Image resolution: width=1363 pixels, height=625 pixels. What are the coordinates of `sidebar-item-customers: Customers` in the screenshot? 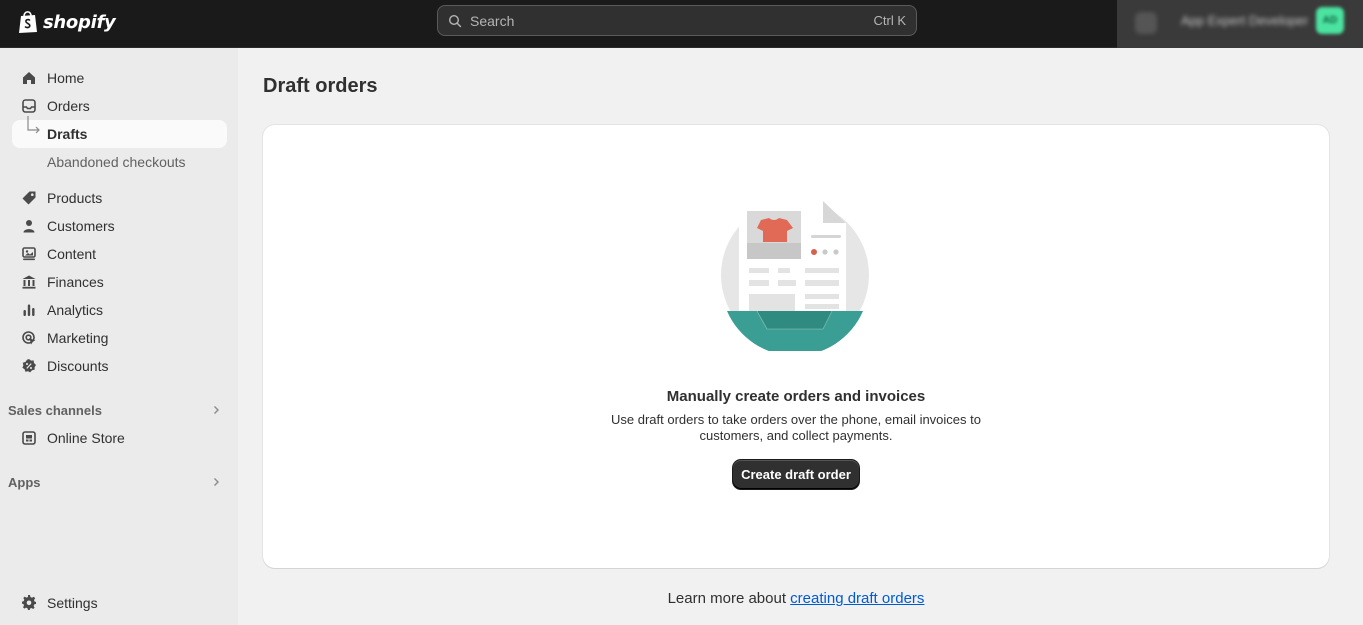 It's located at (119, 226).